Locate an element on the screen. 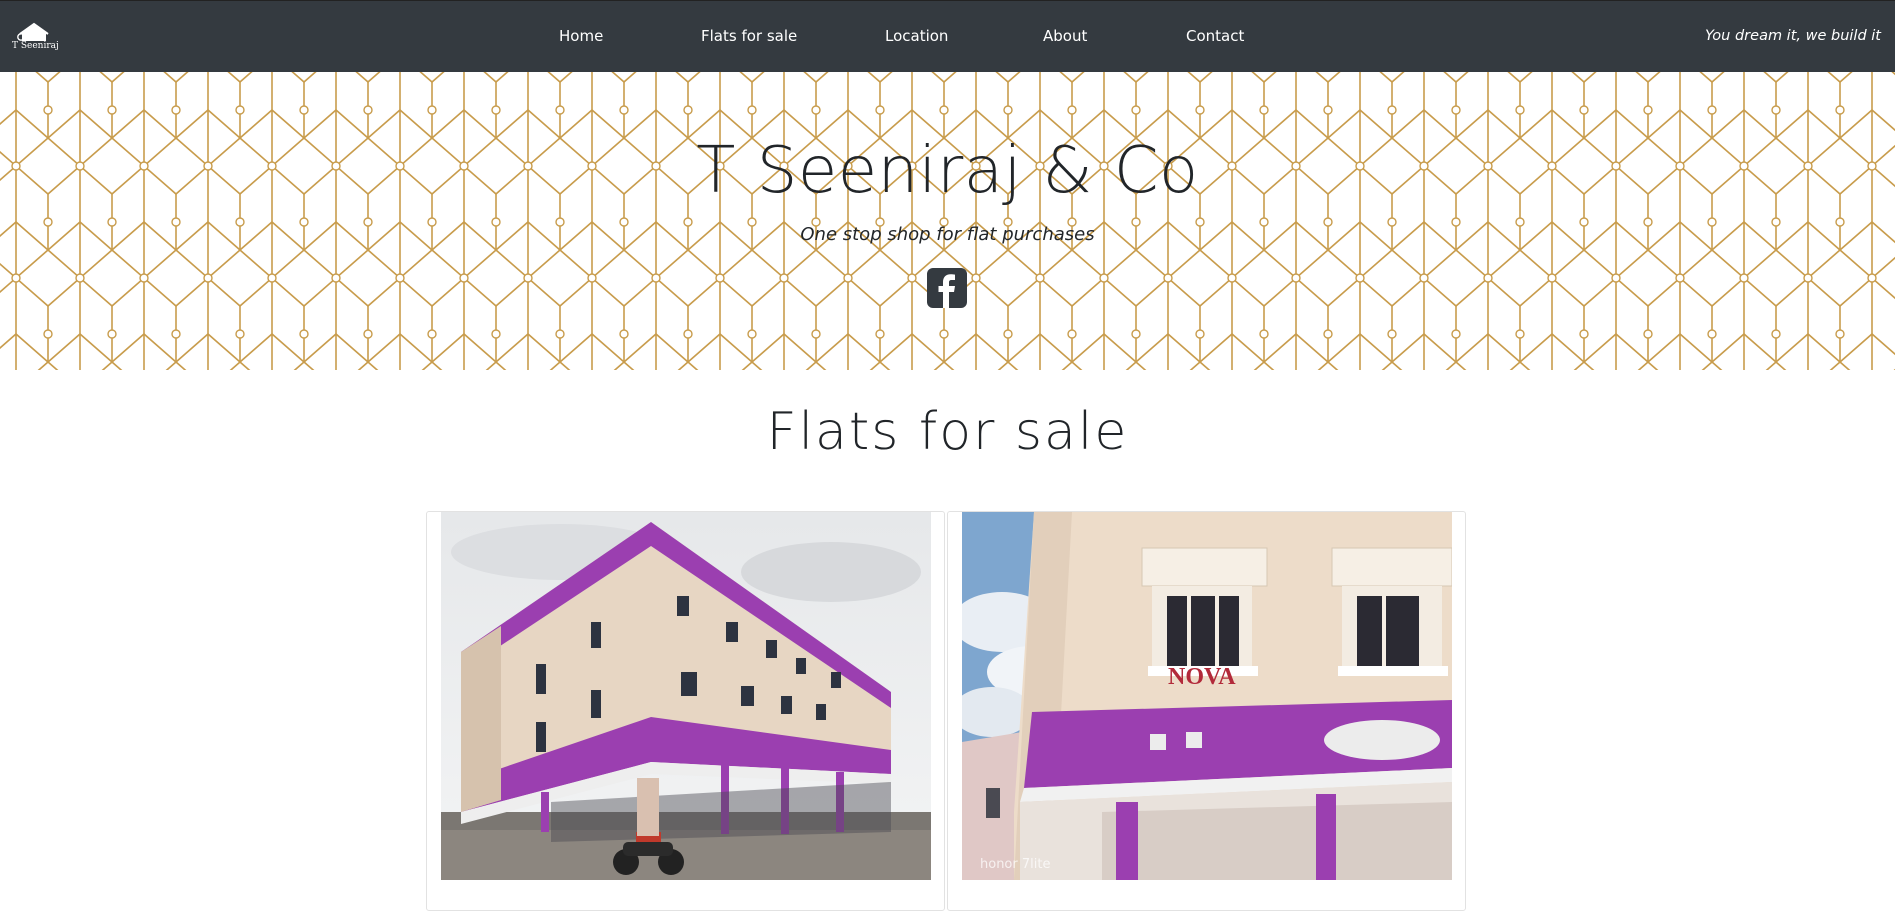 The height and width of the screenshot is (911, 1895). facebook-icon is located at coordinates (947, 288).